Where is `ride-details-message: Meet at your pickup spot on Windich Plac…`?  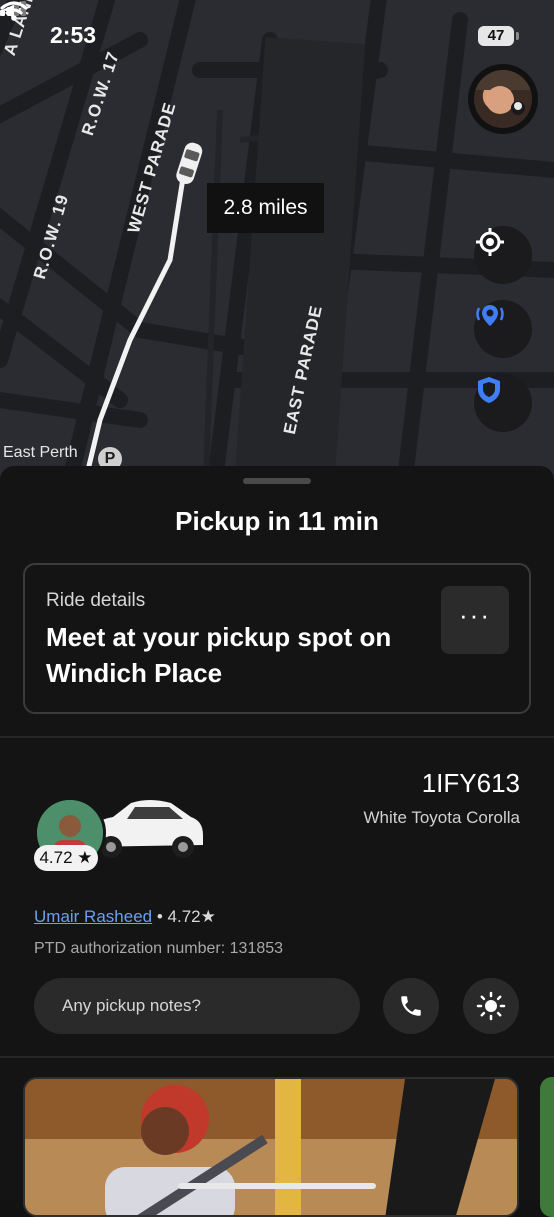 ride-details-message: Meet at your pickup spot on Windich Plac… is located at coordinates (219, 655).